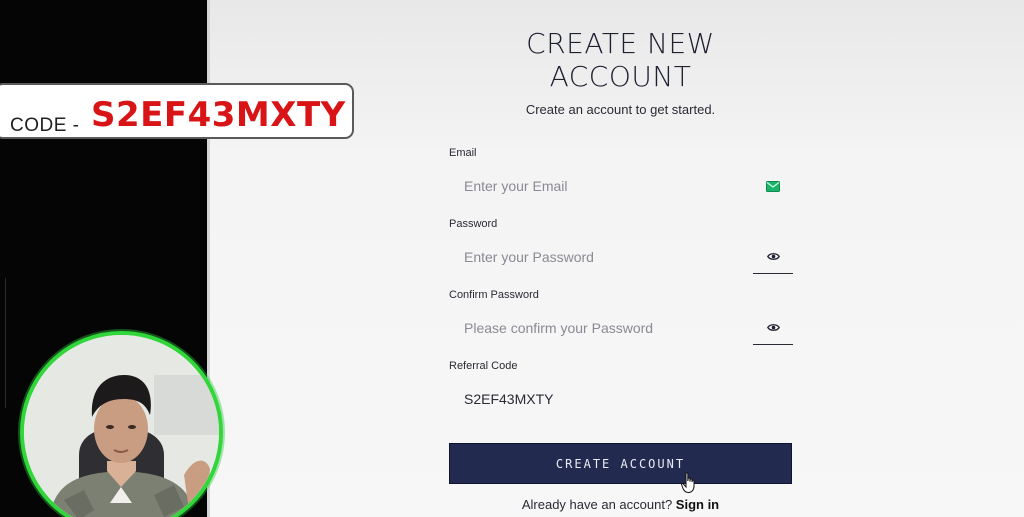 The width and height of the screenshot is (1024, 517). Describe the element at coordinates (508, 399) in the screenshot. I see `referral-code-field: S2EF43MXTY` at that location.